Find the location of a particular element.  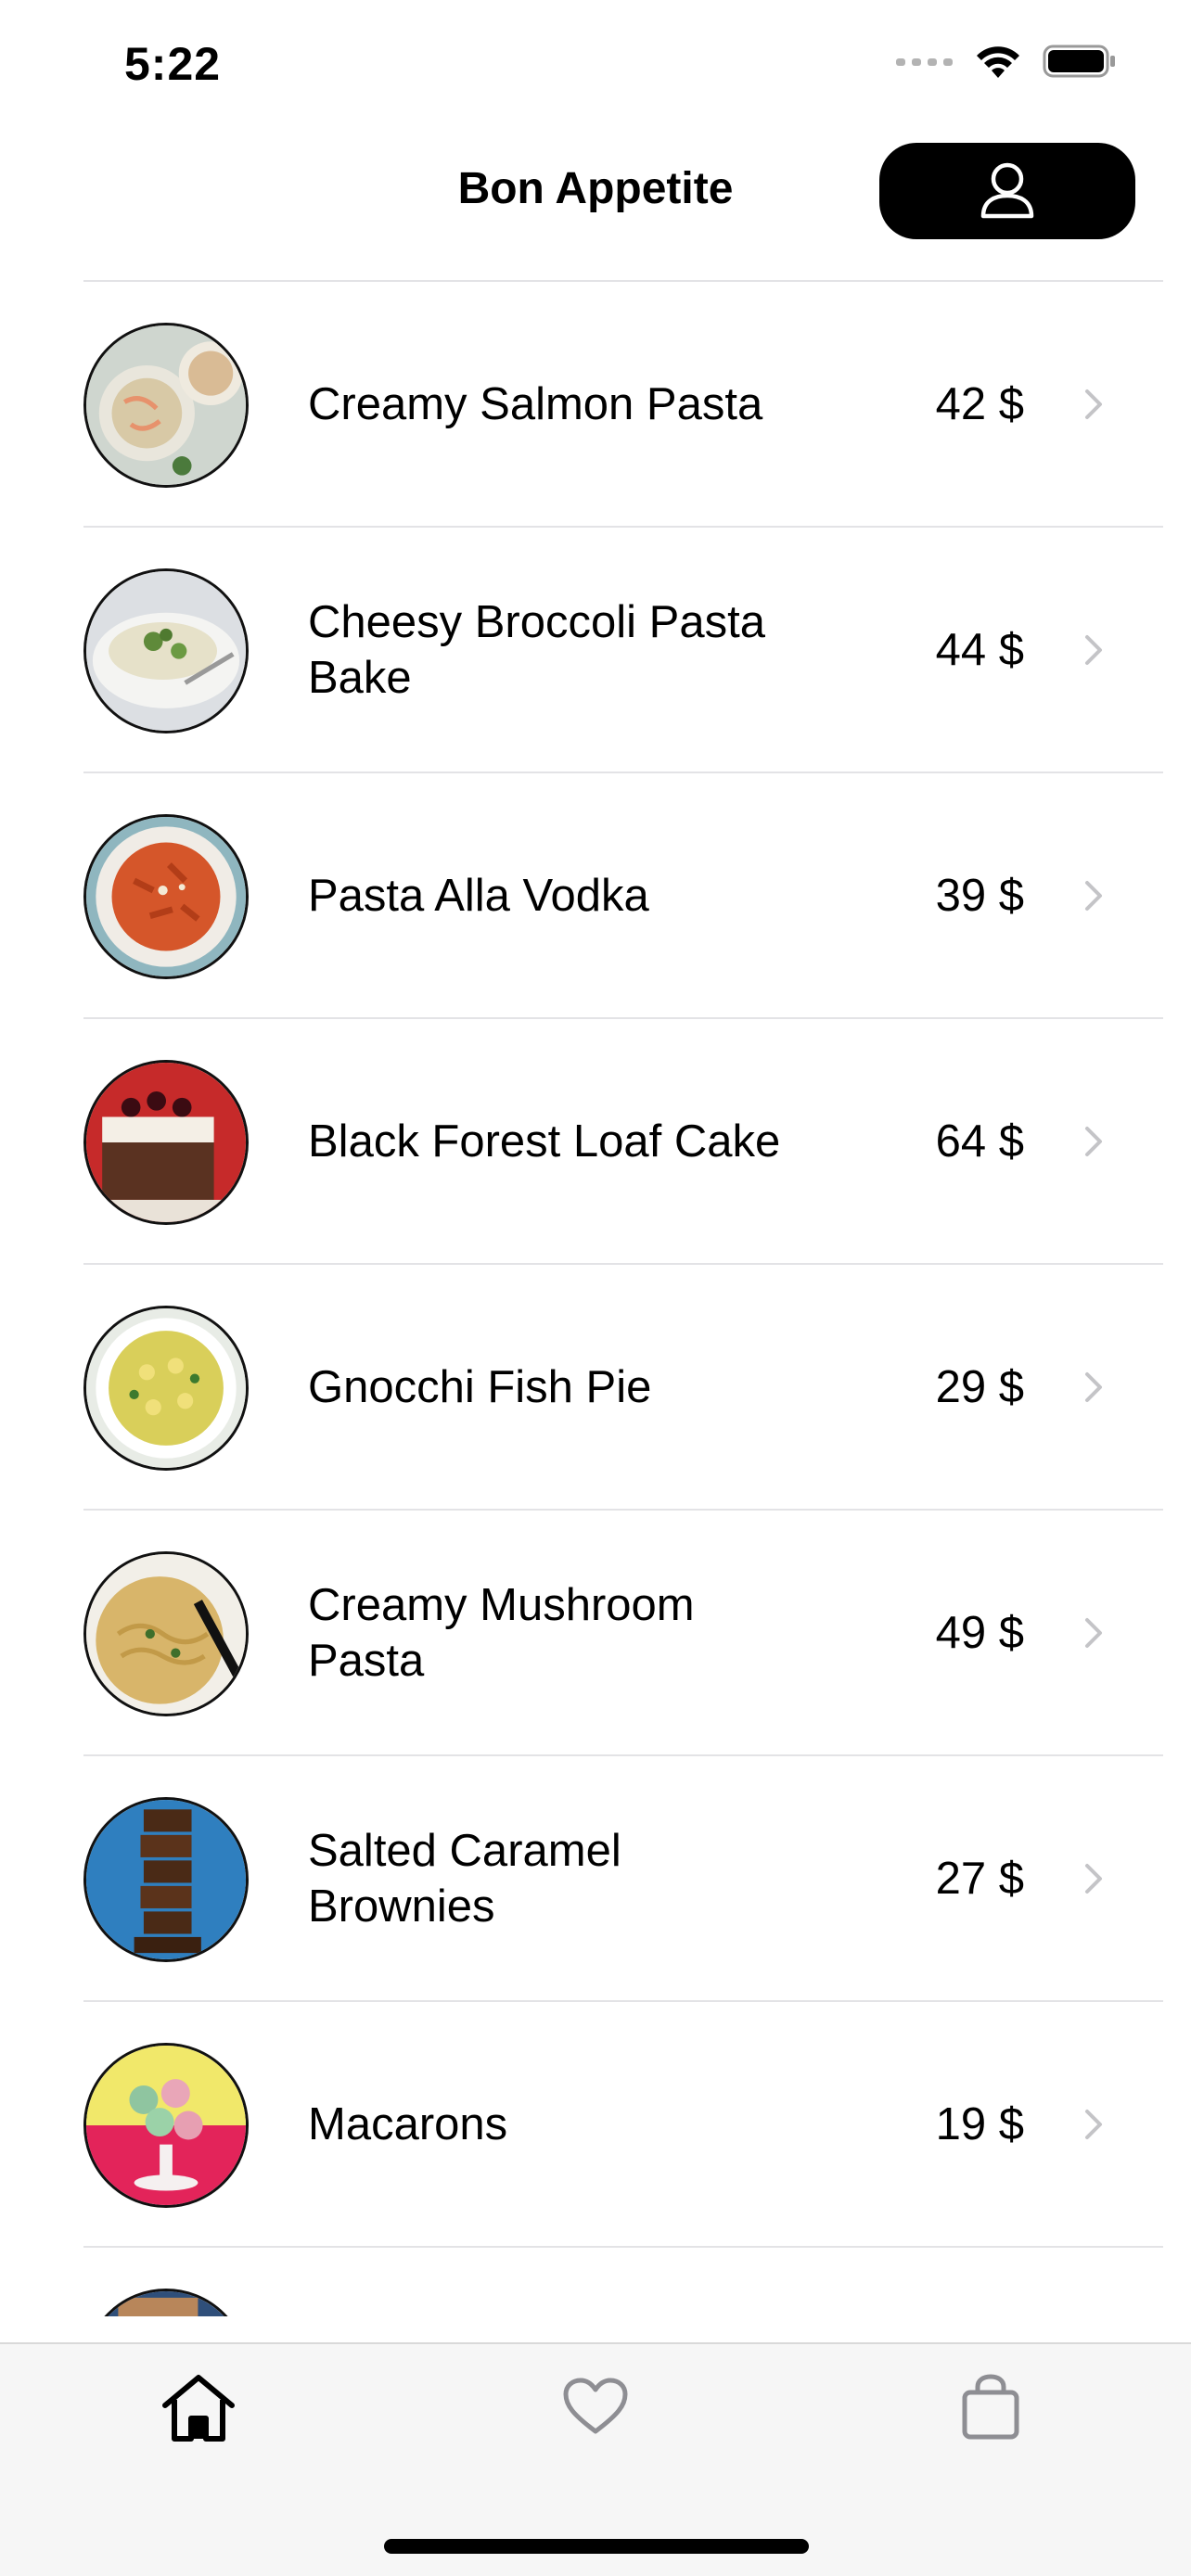

menu-item: Creamy Salmon Pasta 42 $ is located at coordinates (623, 405).